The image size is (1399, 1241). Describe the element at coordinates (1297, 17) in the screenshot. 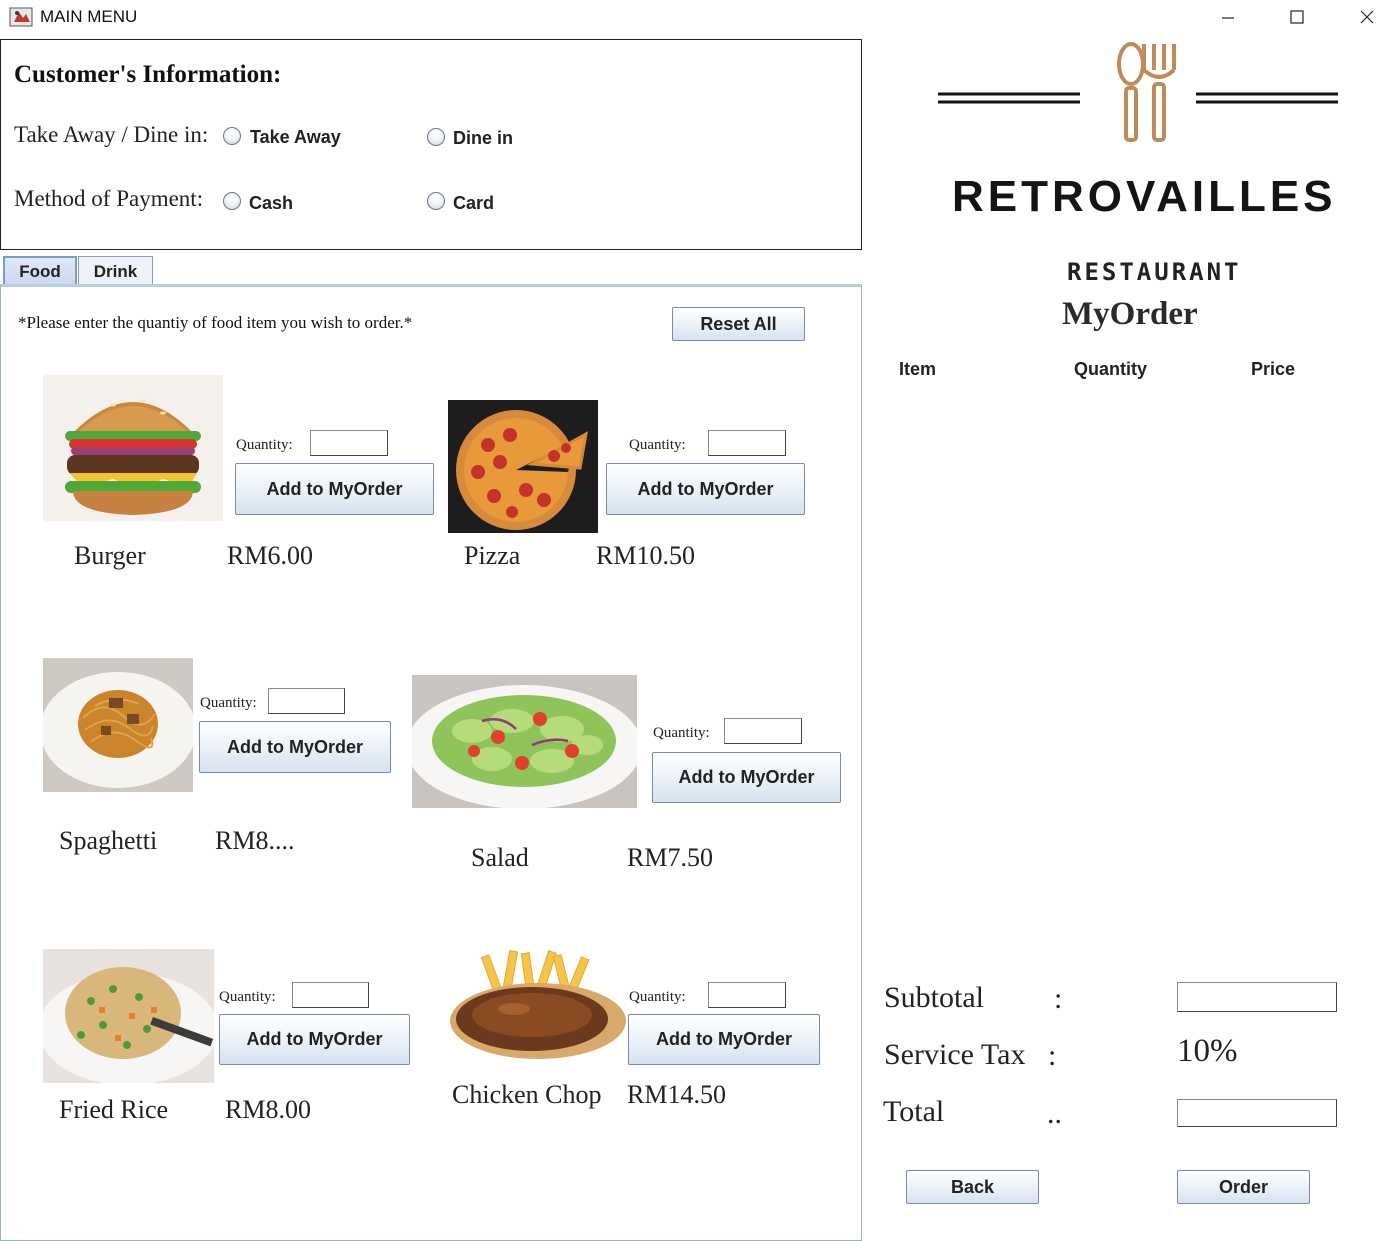

I see `maximize-icon` at that location.